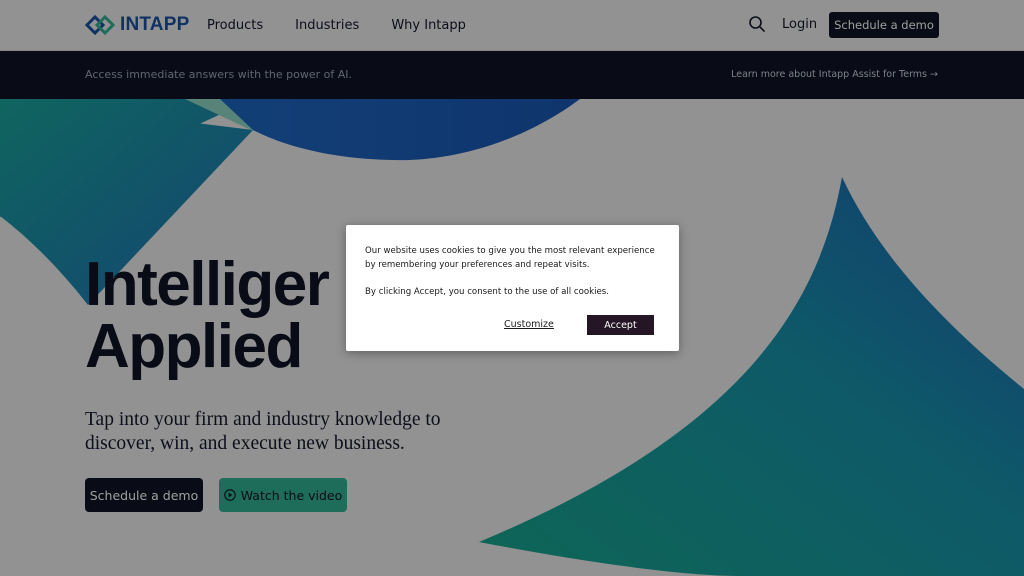 The image size is (1024, 576). Describe the element at coordinates (529, 324) in the screenshot. I see `customize-link: Customize` at that location.